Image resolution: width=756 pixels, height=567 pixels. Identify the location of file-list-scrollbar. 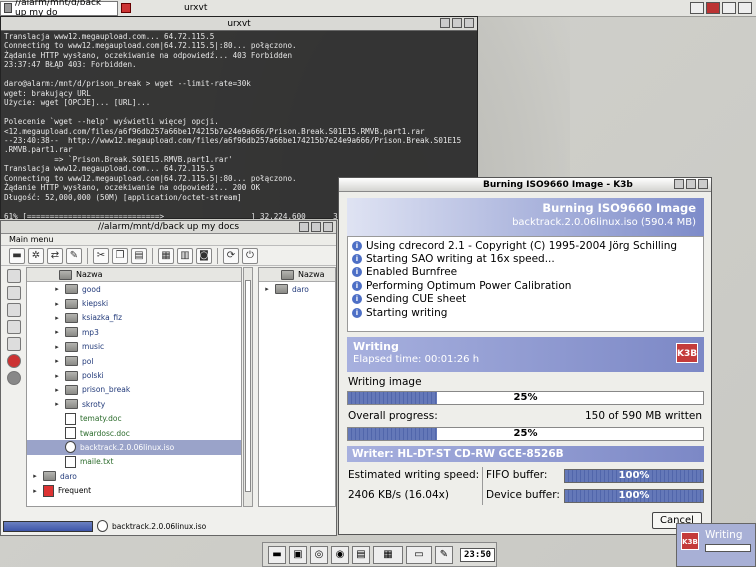
(248, 387).